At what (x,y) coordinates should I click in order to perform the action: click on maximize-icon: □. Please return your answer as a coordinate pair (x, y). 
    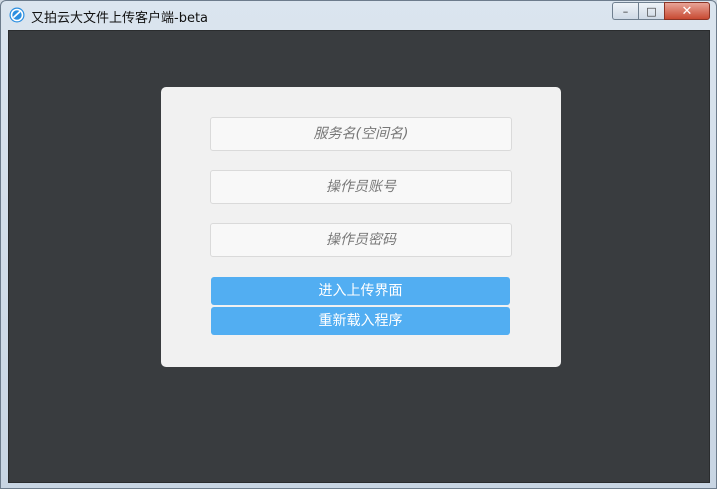
    Looking at the image, I should click on (651, 11).